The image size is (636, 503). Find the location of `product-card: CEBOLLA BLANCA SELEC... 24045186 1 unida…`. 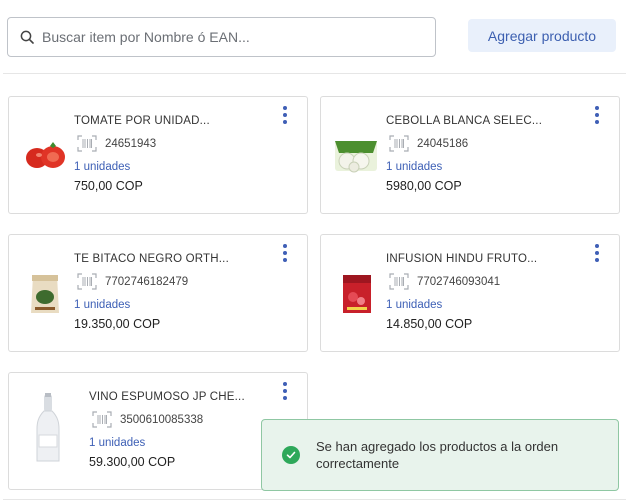

product-card: CEBOLLA BLANCA SELEC... 24045186 1 unida… is located at coordinates (470, 155).